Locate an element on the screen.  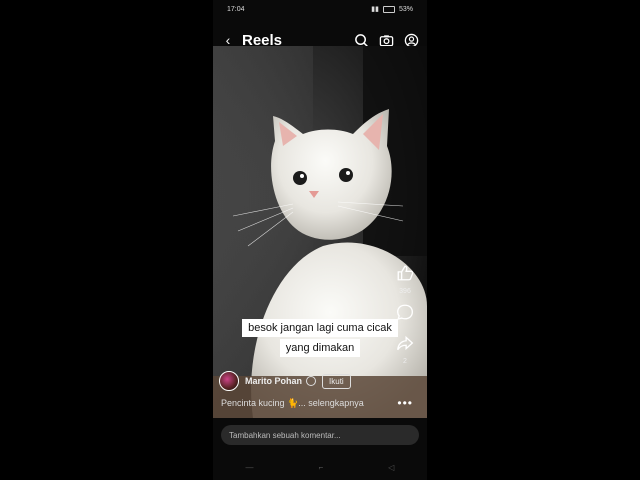
share-button: 2 is located at coordinates (405, 349).